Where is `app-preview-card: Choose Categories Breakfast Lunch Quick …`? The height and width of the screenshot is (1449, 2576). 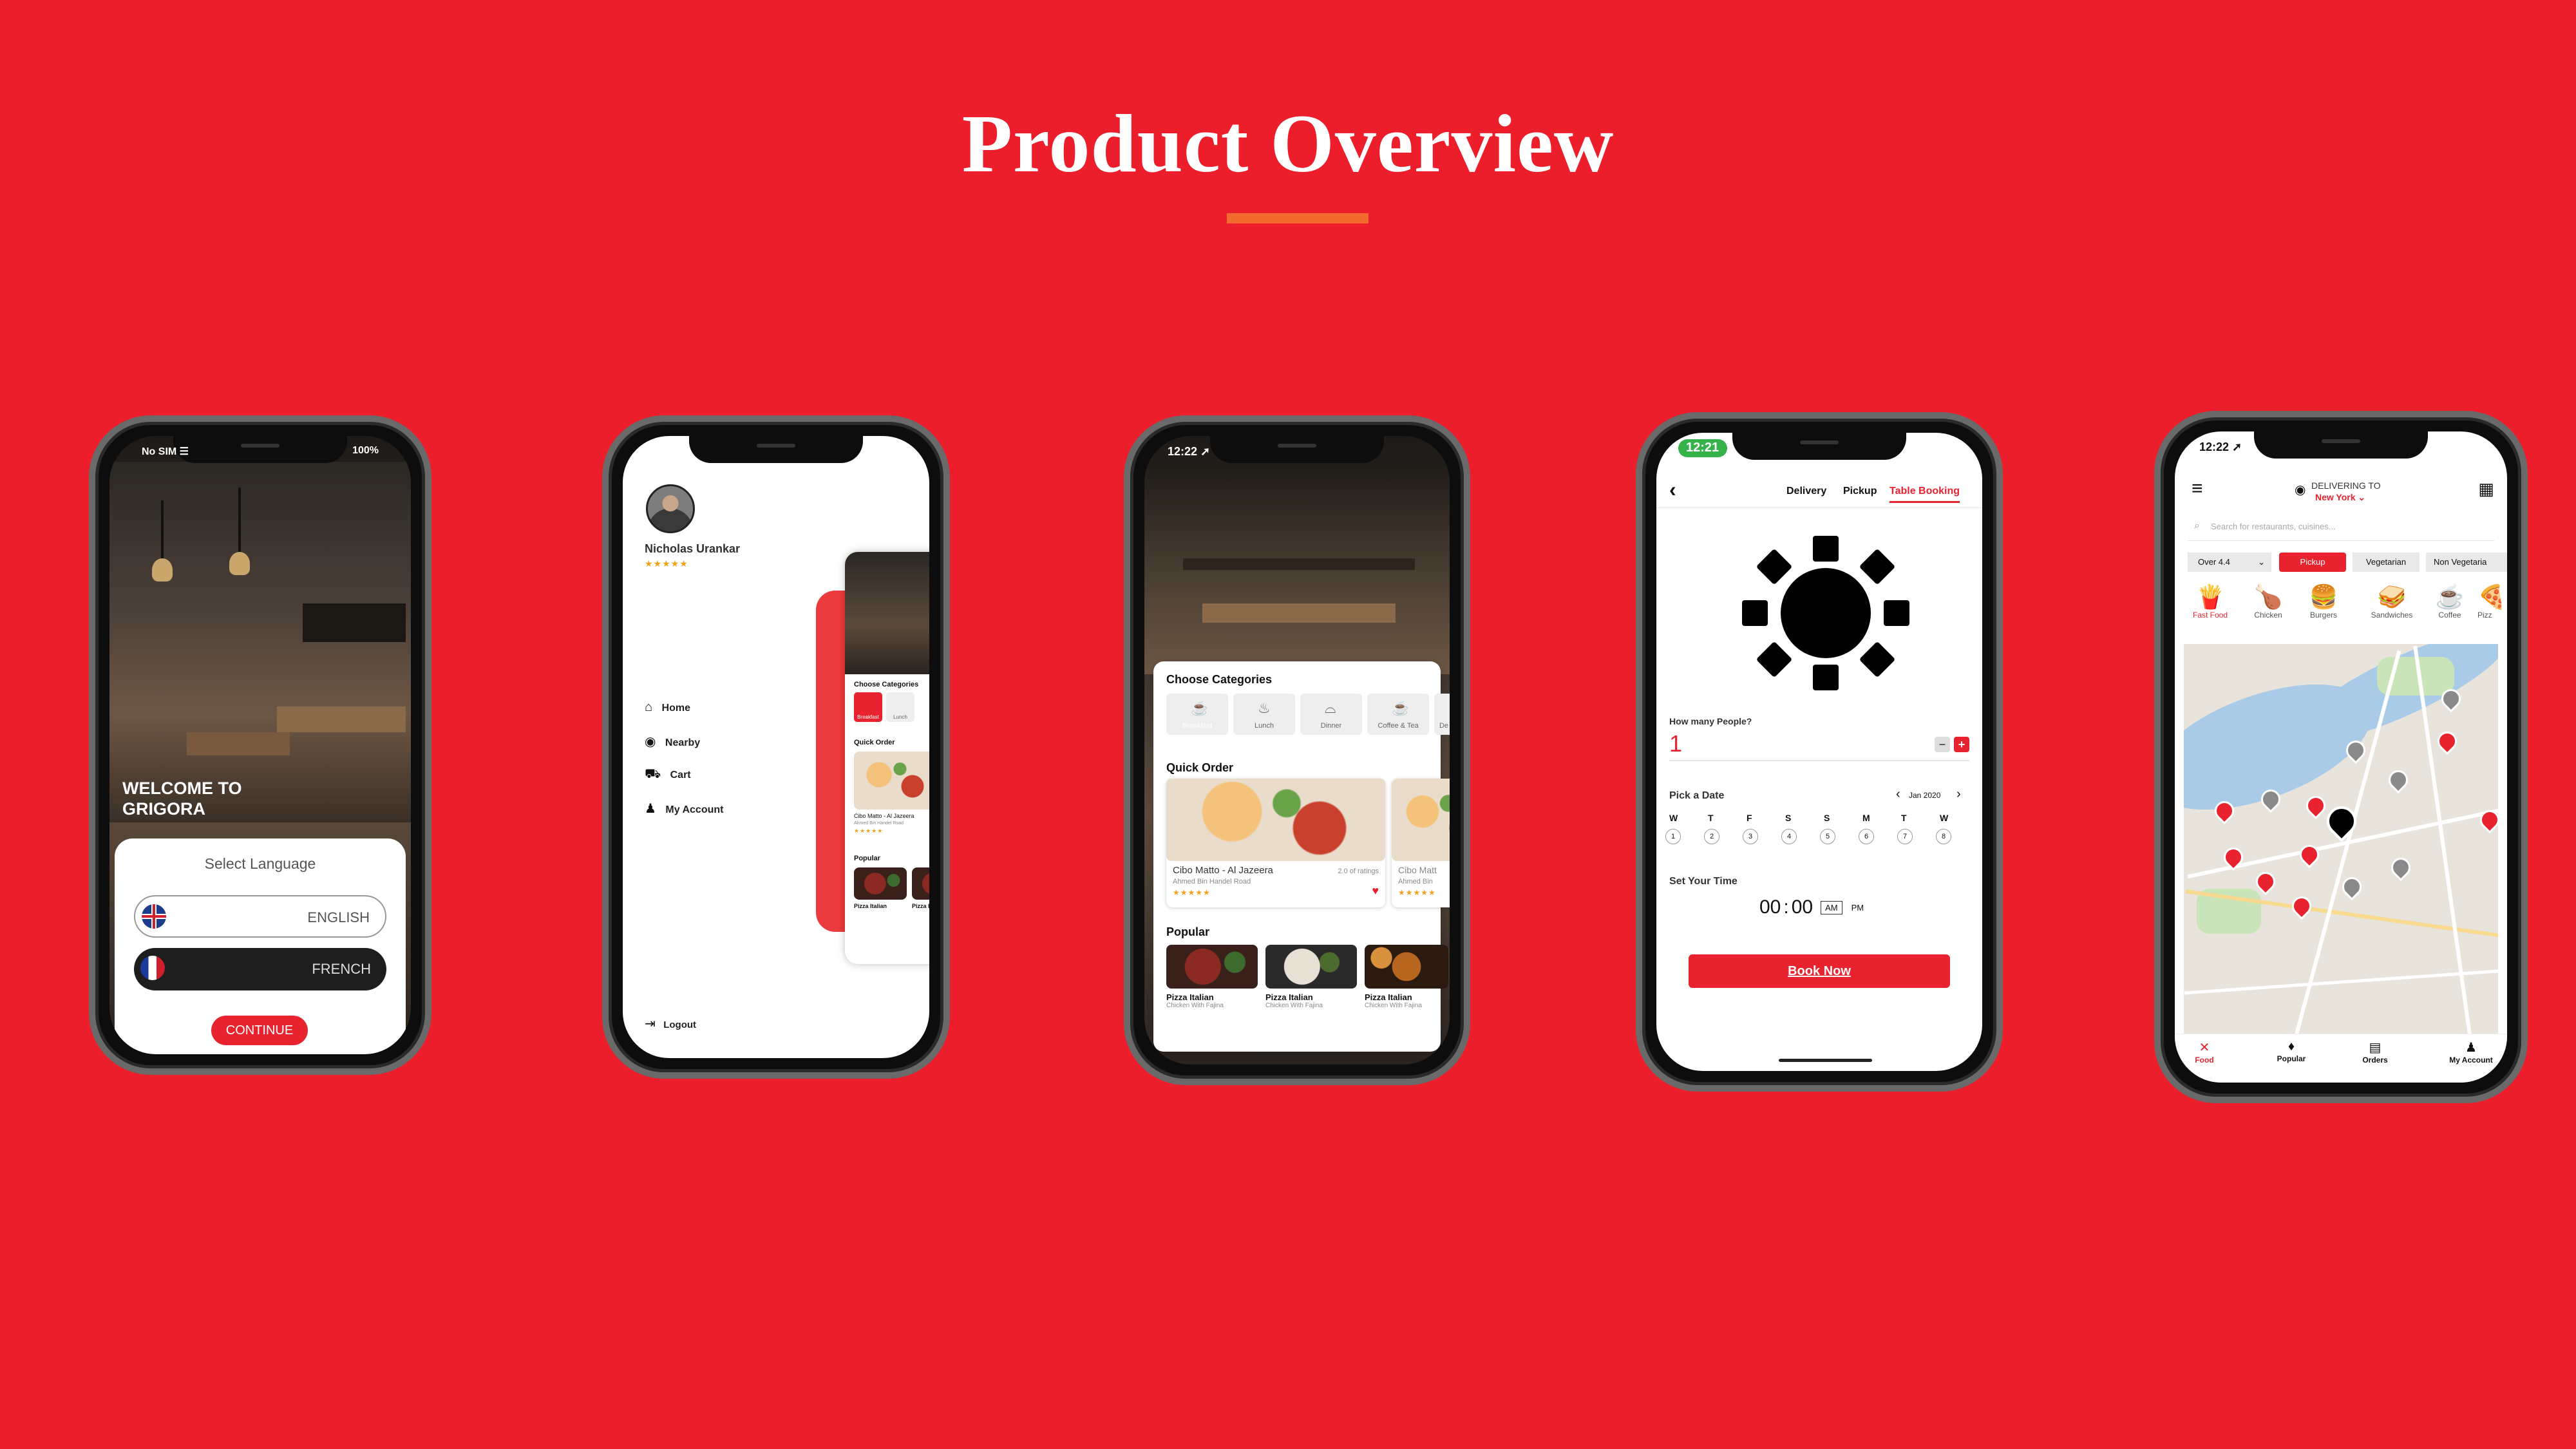 app-preview-card: Choose Categories Breakfast Lunch Quick … is located at coordinates (887, 758).